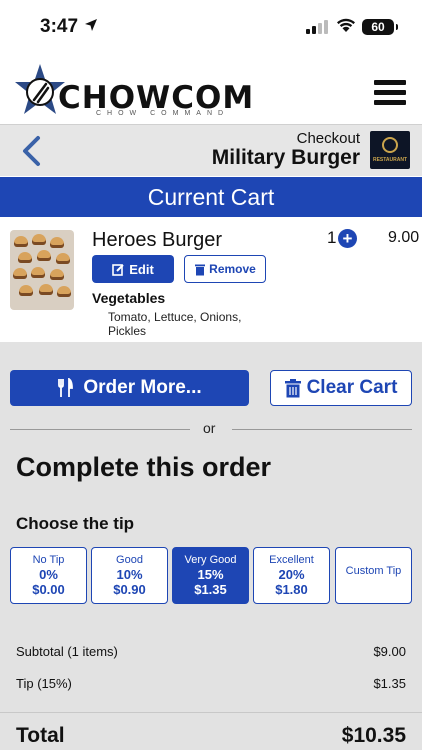  Describe the element at coordinates (42, 270) in the screenshot. I see `item-image` at that location.